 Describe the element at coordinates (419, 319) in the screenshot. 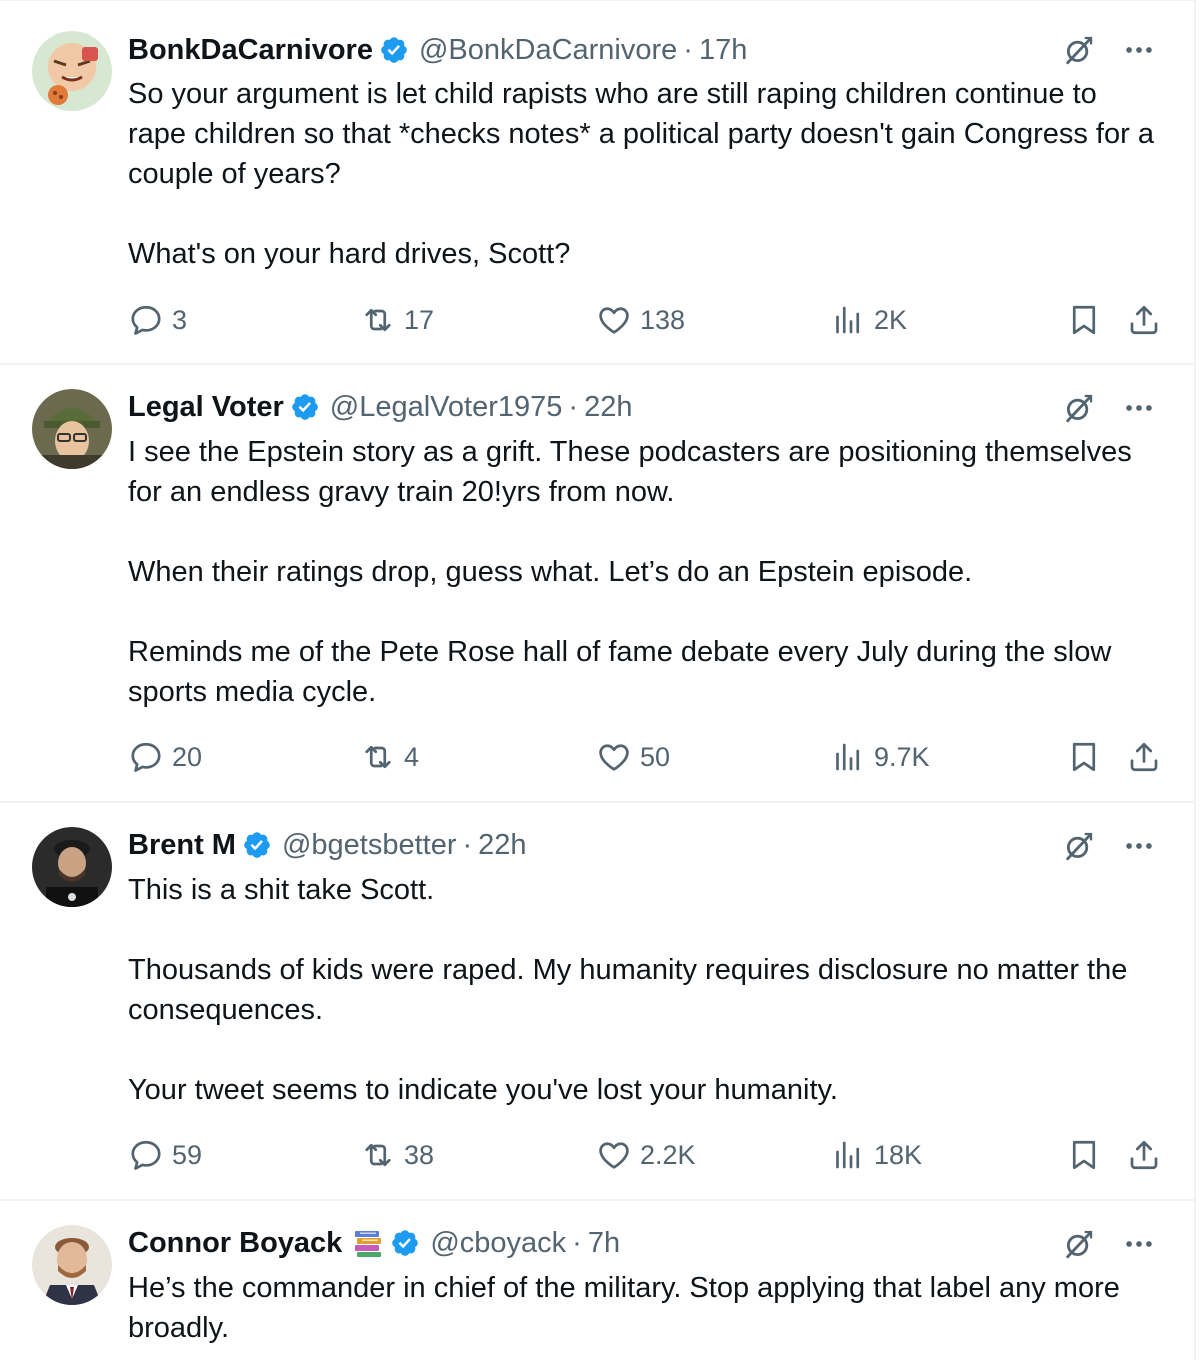

I see `repost-count: 17` at that location.